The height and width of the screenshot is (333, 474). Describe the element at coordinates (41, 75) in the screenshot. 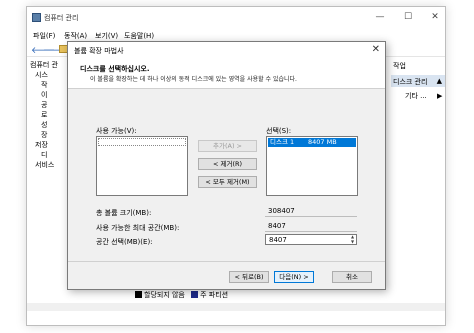

I see `tree-item: 시스` at that location.